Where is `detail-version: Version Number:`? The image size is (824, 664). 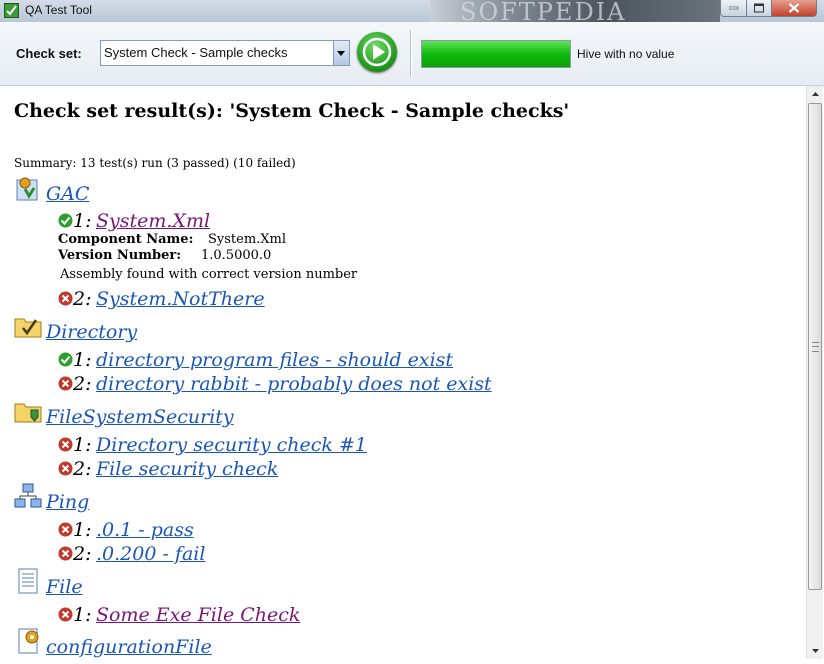 detail-version: Version Number: is located at coordinates (119, 255).